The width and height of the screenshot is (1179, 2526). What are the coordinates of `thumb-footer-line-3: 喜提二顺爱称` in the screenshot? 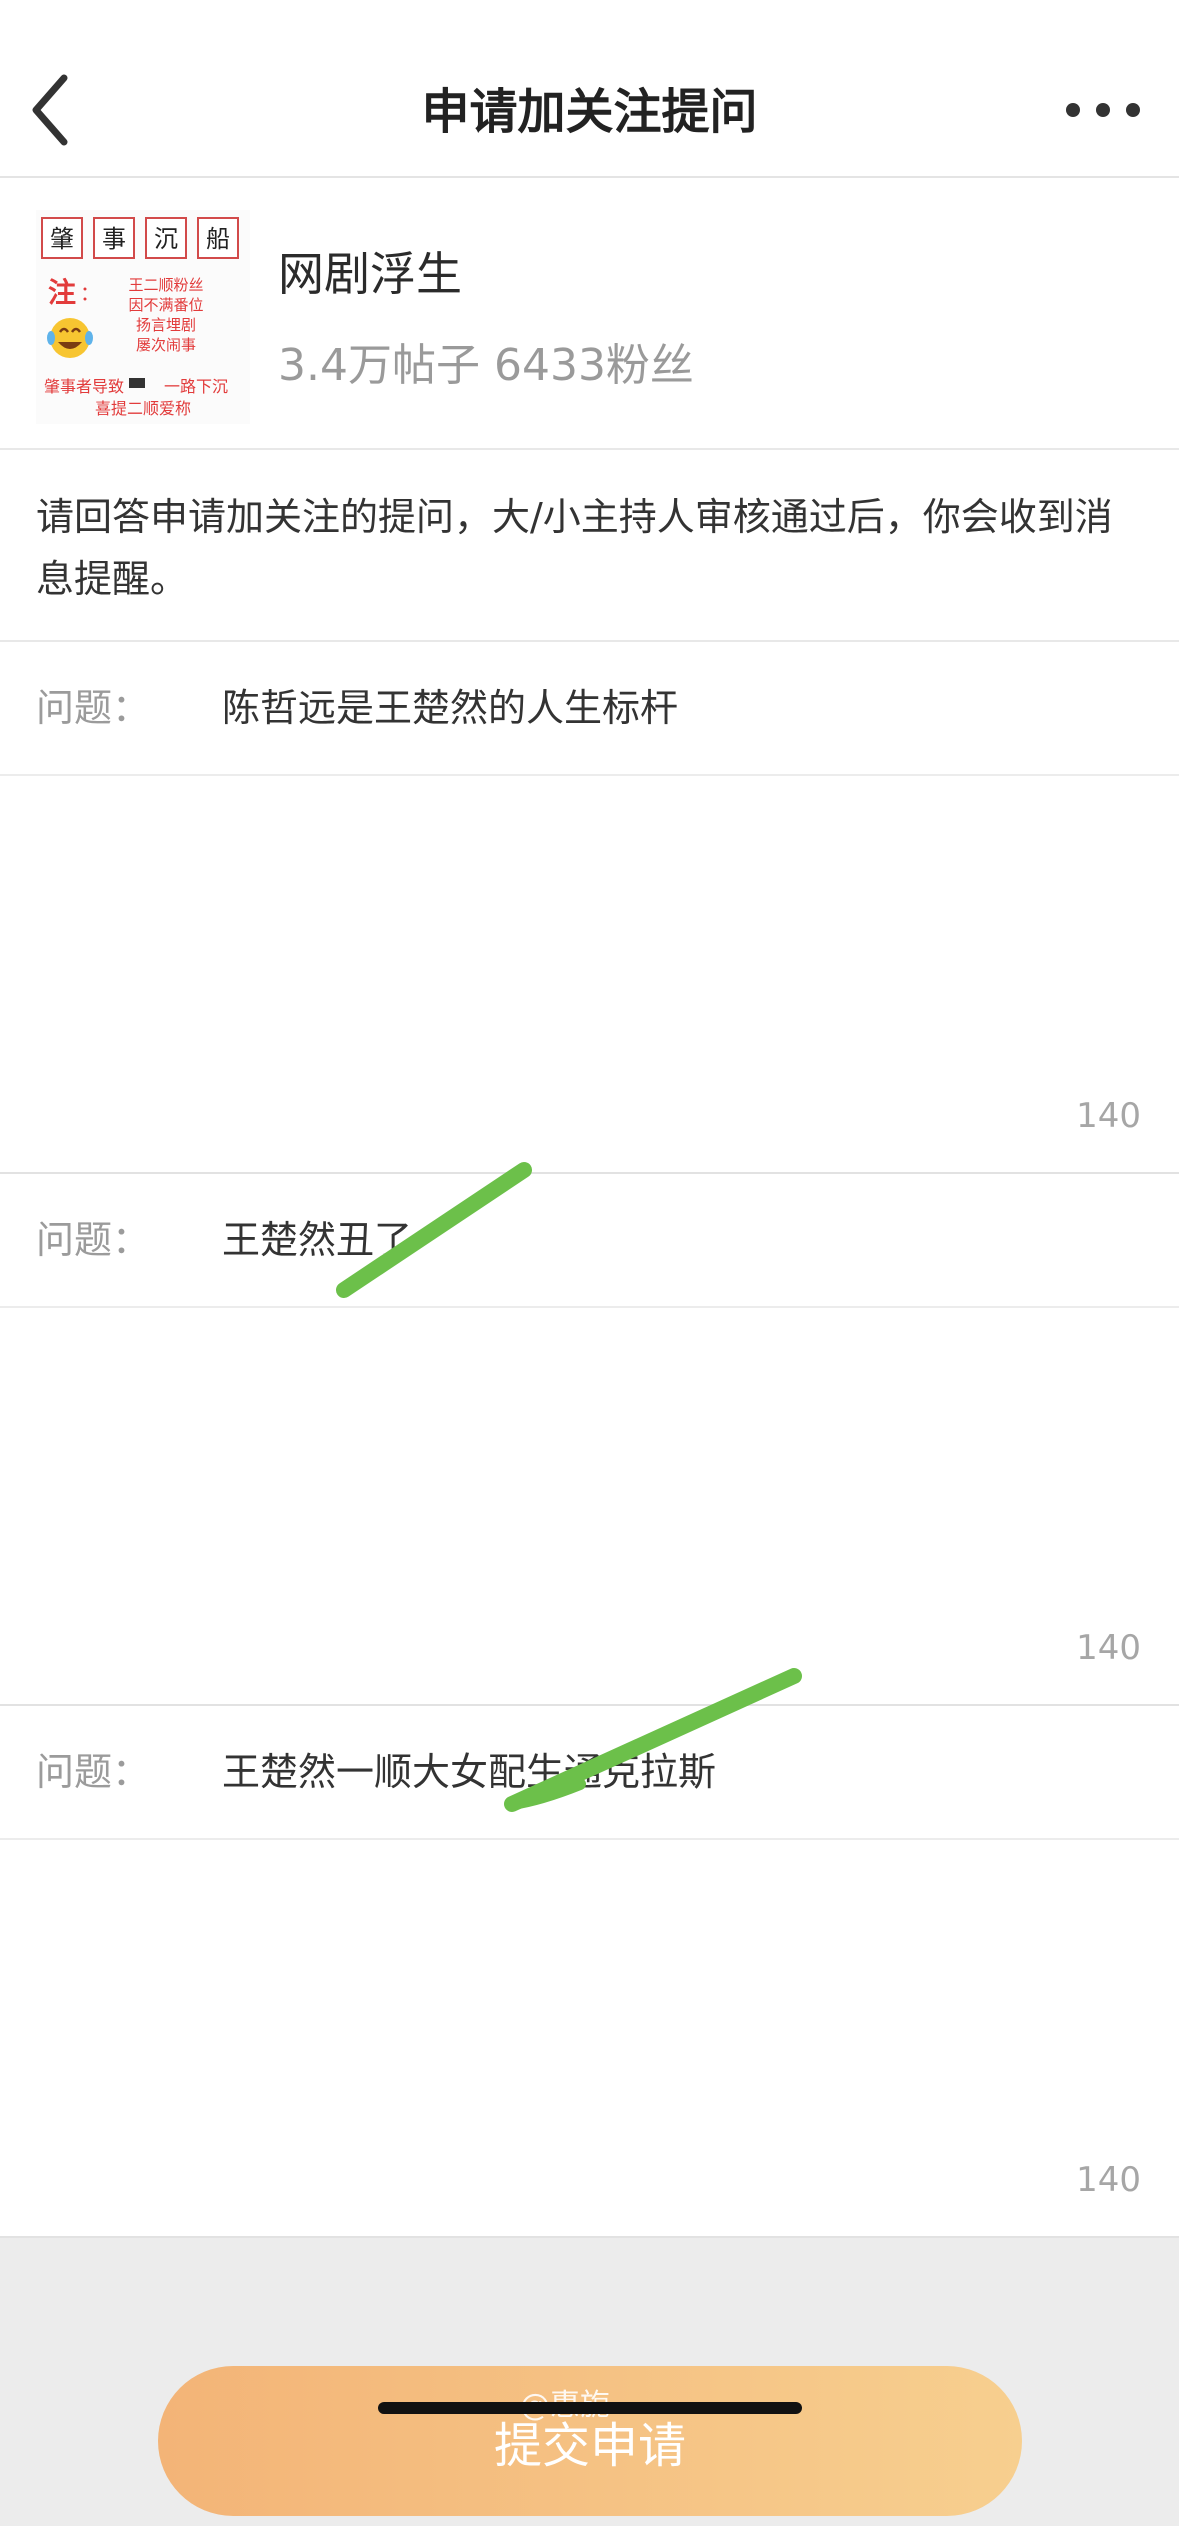 It's located at (143, 408).